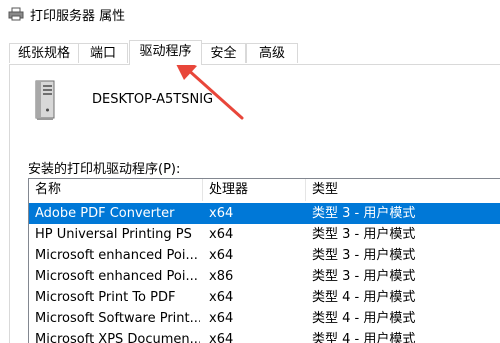 This screenshot has height=343, width=500. What do you see at coordinates (264, 336) in the screenshot?
I see `table-row: Microsoft XPS Documen... x64 类型 4 - 用户模式` at bounding box center [264, 336].